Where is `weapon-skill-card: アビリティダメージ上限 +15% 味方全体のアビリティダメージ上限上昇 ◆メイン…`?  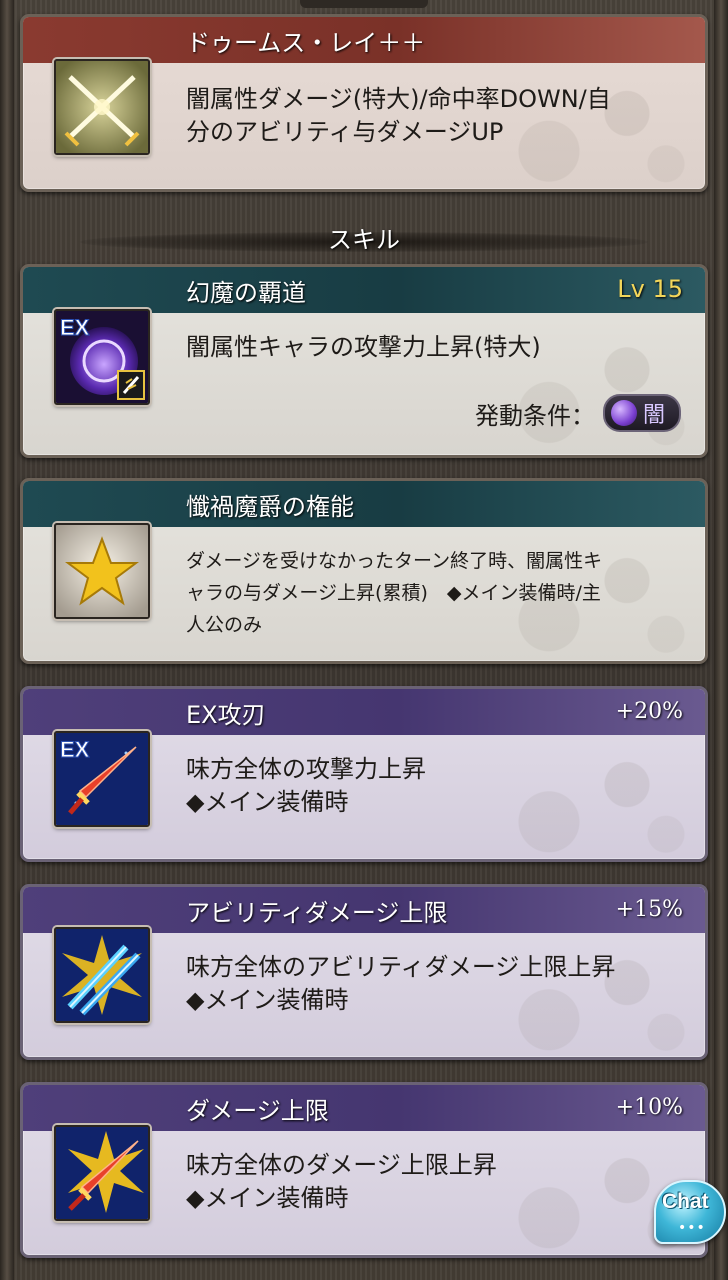
weapon-skill-card: アビリティダメージ上限 +15% 味方全体のアビリティダメージ上限上昇 ◆メイン… is located at coordinates (364, 972).